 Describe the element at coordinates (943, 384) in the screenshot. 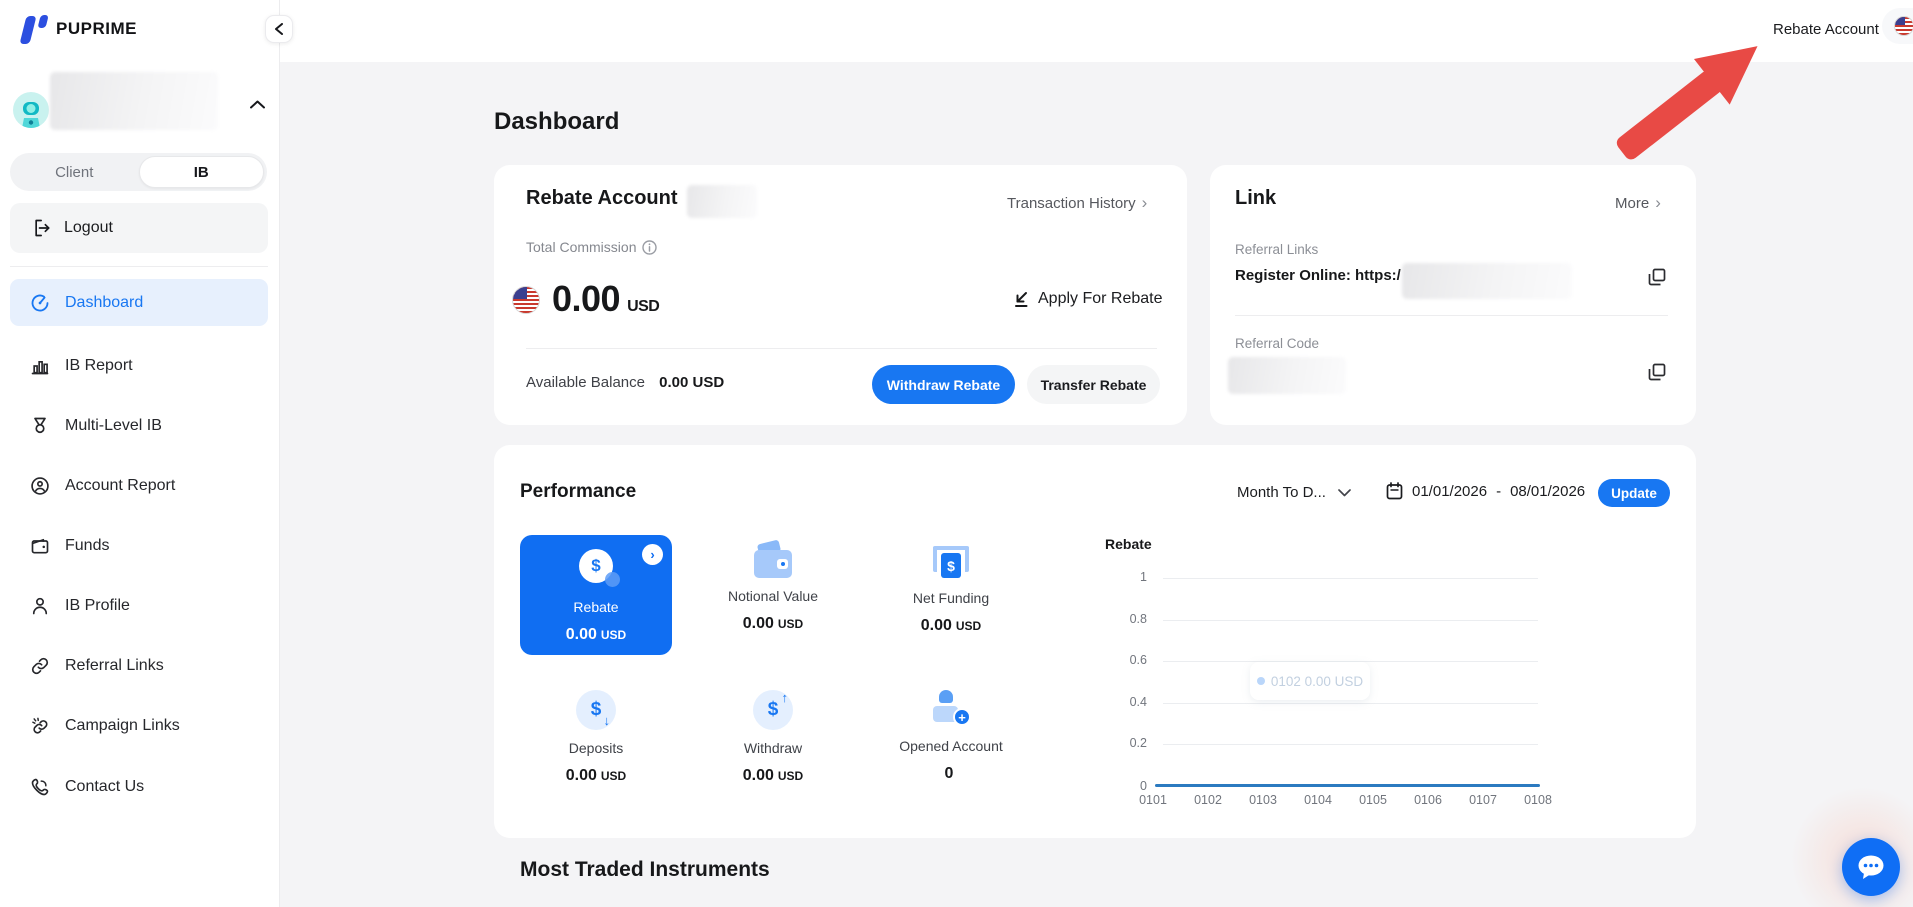

I see `withdraw-rebate-button: Withdraw Rebate` at that location.